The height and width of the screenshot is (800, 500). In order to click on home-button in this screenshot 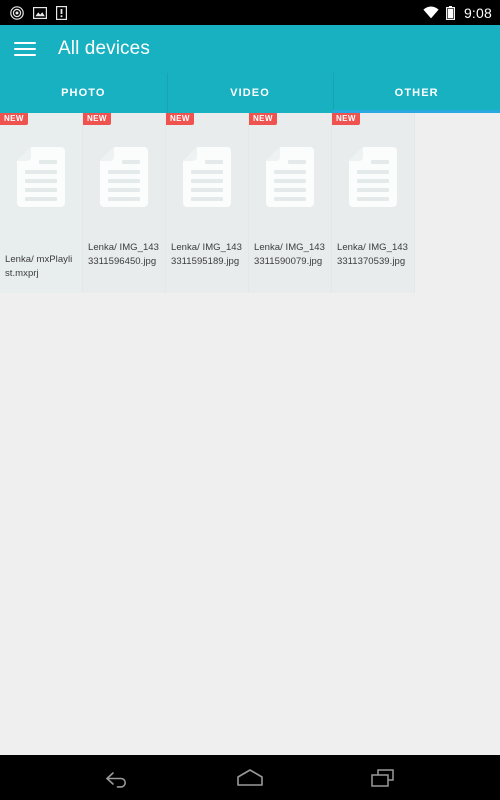, I will do `click(250, 777)`.